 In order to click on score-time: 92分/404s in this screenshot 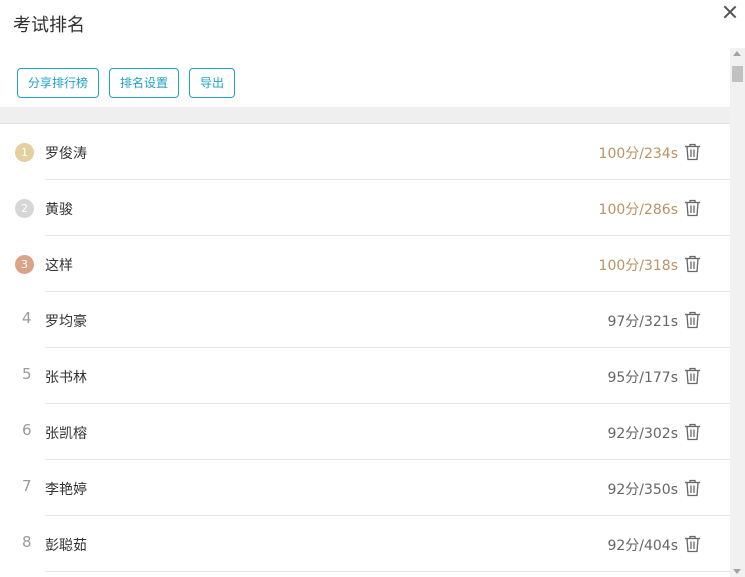, I will do `click(642, 546)`.